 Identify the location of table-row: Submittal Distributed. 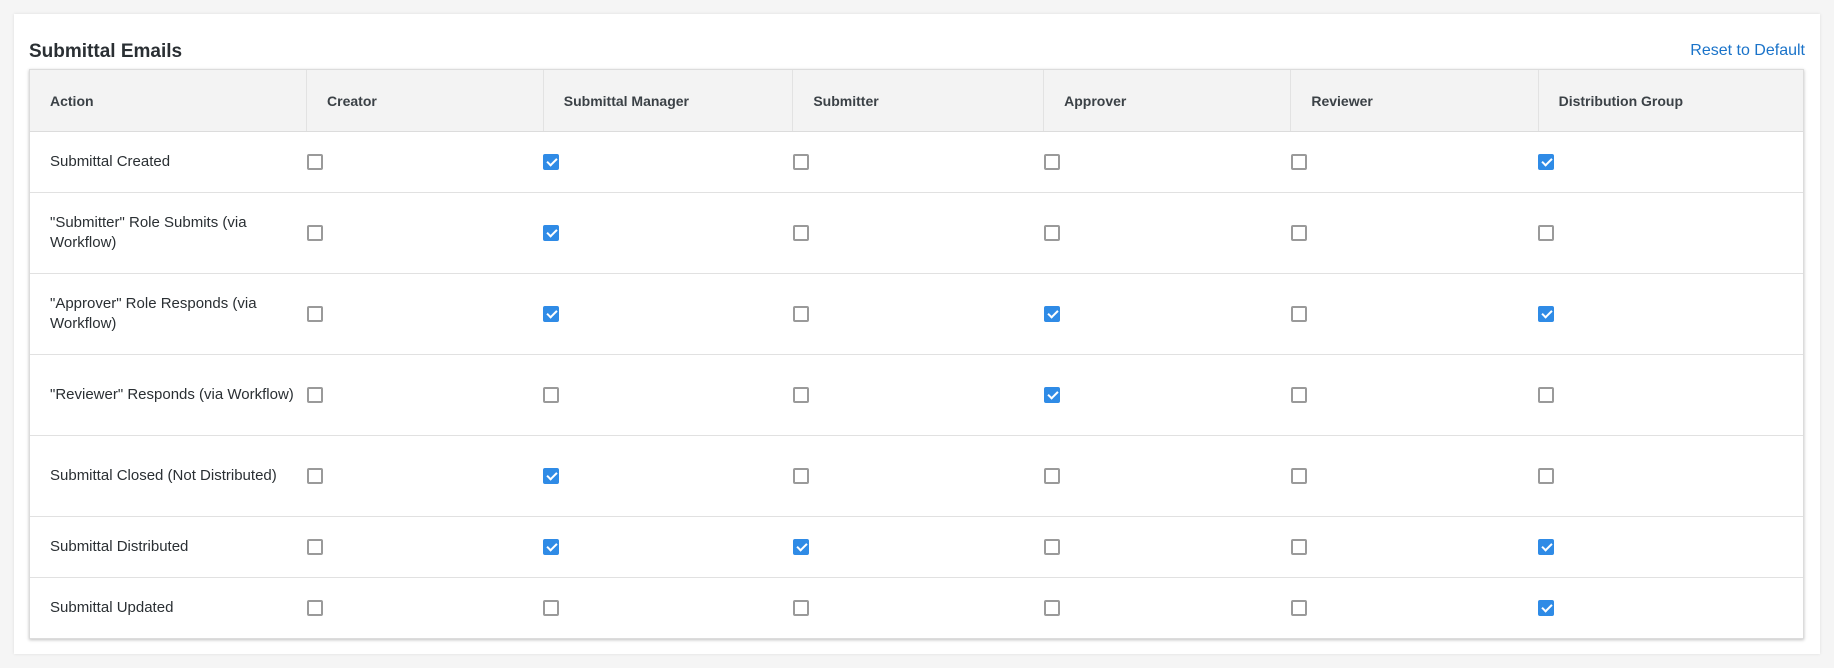
(916, 547).